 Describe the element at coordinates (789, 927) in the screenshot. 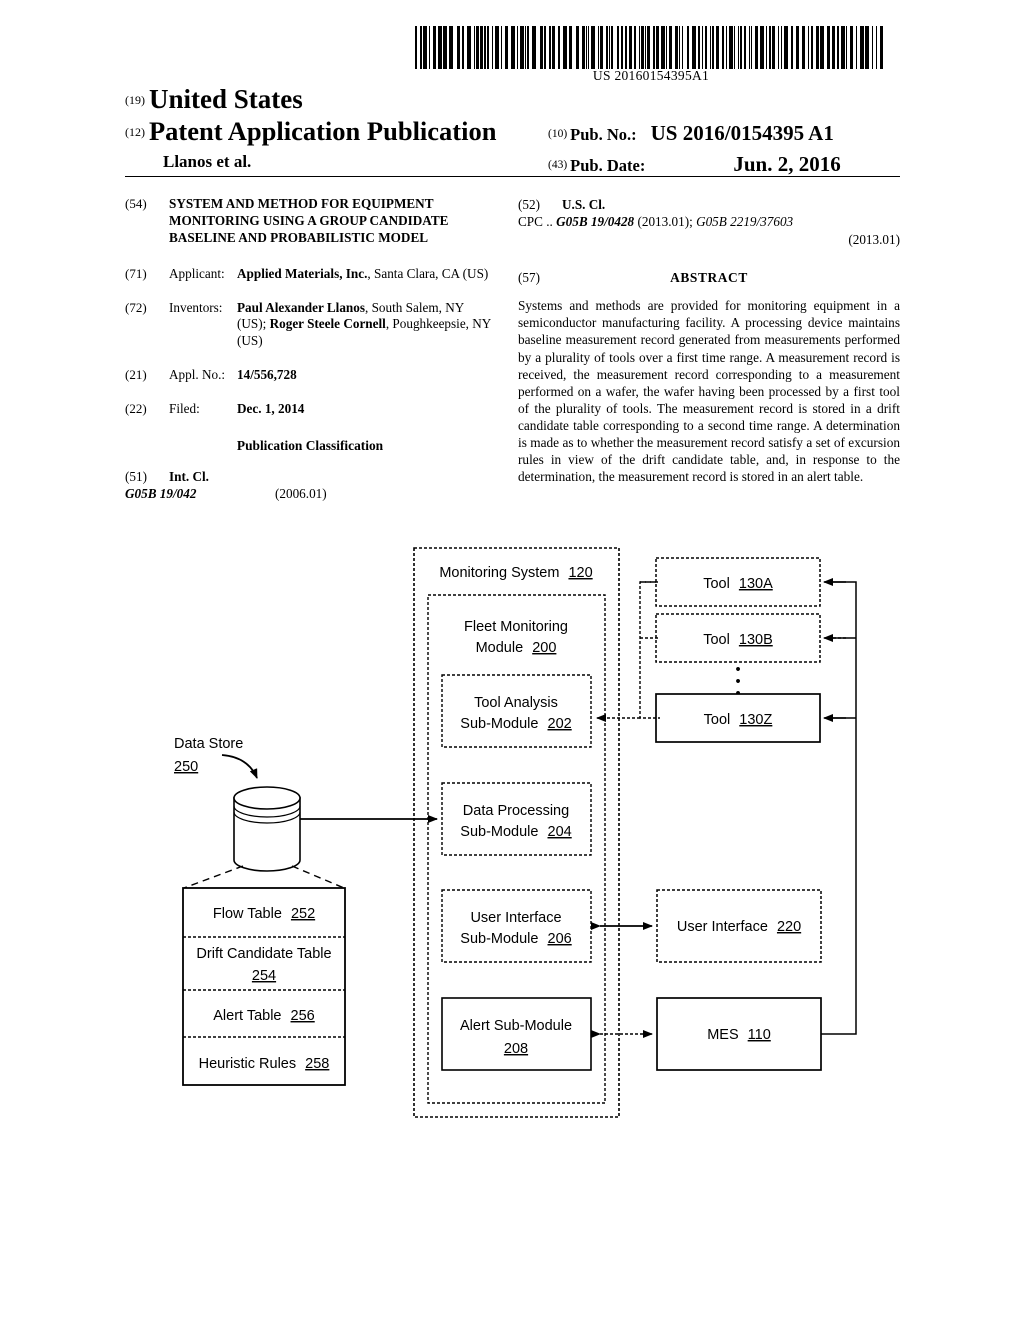

I see `user-interface-220-ref: 220` at that location.